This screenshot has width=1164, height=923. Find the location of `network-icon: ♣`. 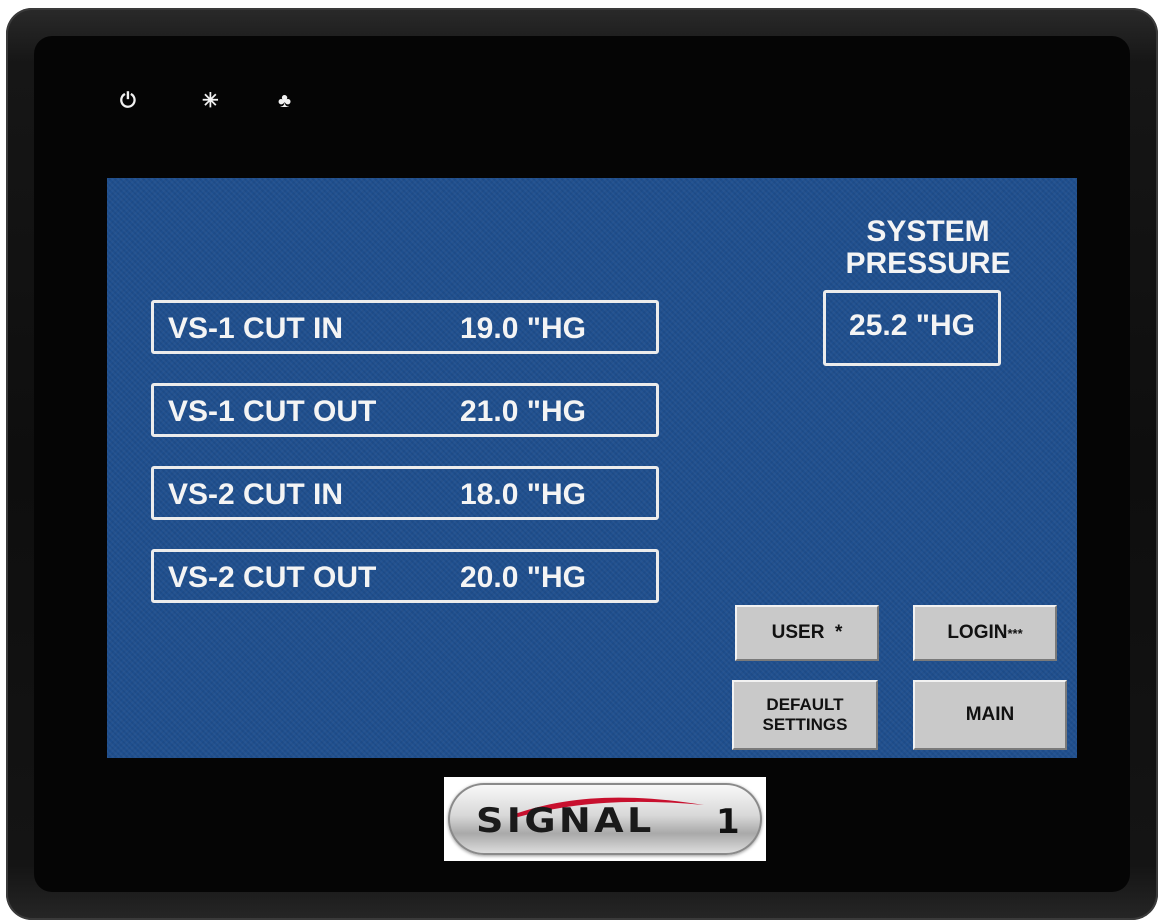

network-icon: ♣ is located at coordinates (285, 101).